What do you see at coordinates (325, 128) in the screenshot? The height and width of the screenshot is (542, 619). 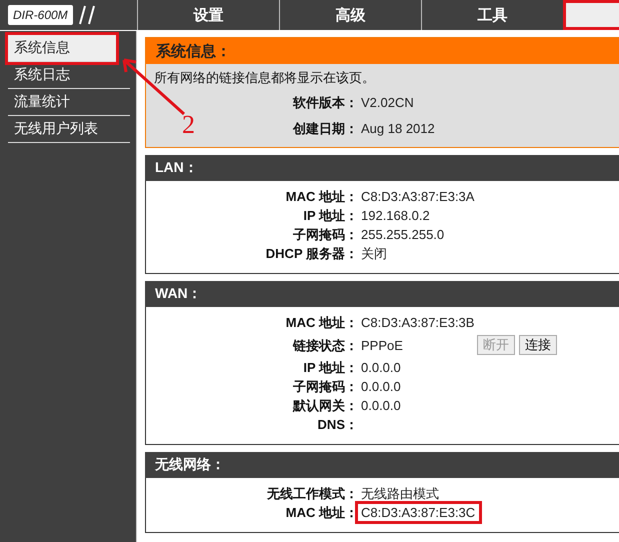 I see `field-label: 创建日期：` at bounding box center [325, 128].